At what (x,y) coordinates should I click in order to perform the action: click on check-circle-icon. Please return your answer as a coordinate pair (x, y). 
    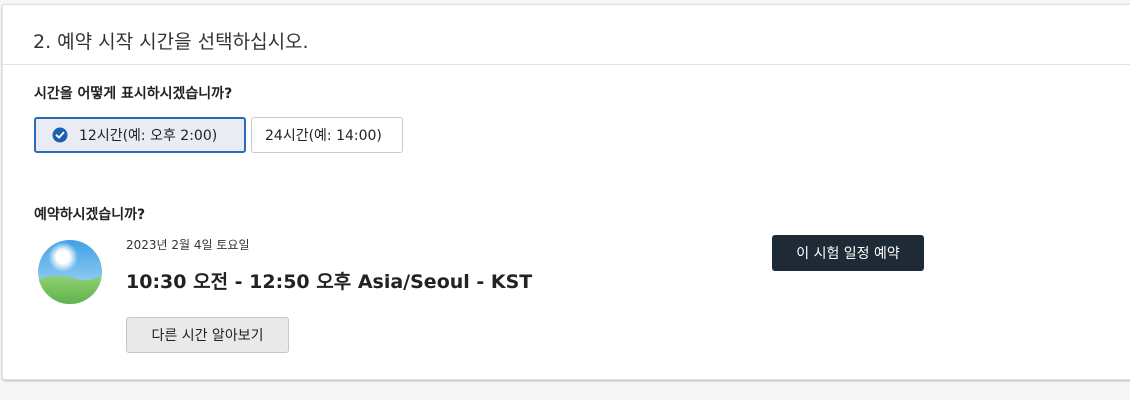
    Looking at the image, I should click on (60, 135).